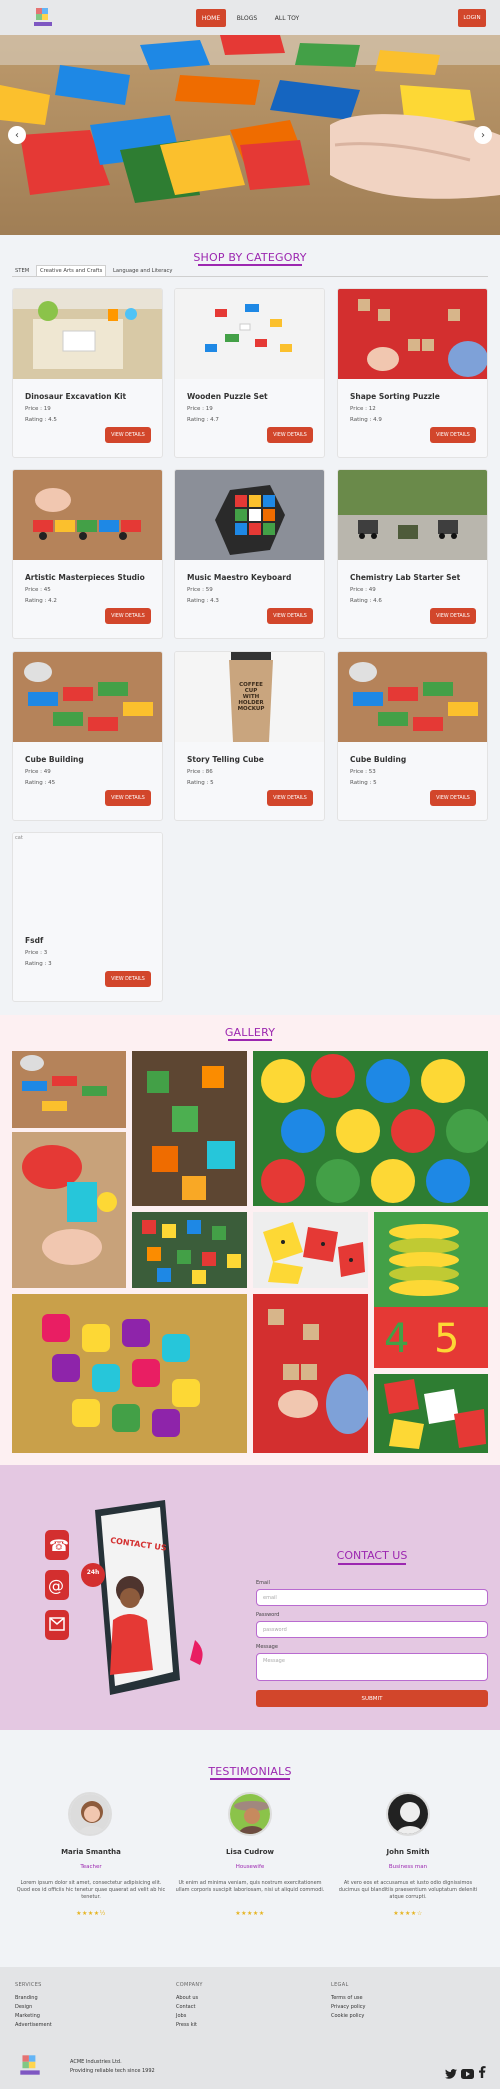 The height and width of the screenshot is (2089, 500). What do you see at coordinates (27, 2016) in the screenshot?
I see `footer-link: Marketing` at bounding box center [27, 2016].